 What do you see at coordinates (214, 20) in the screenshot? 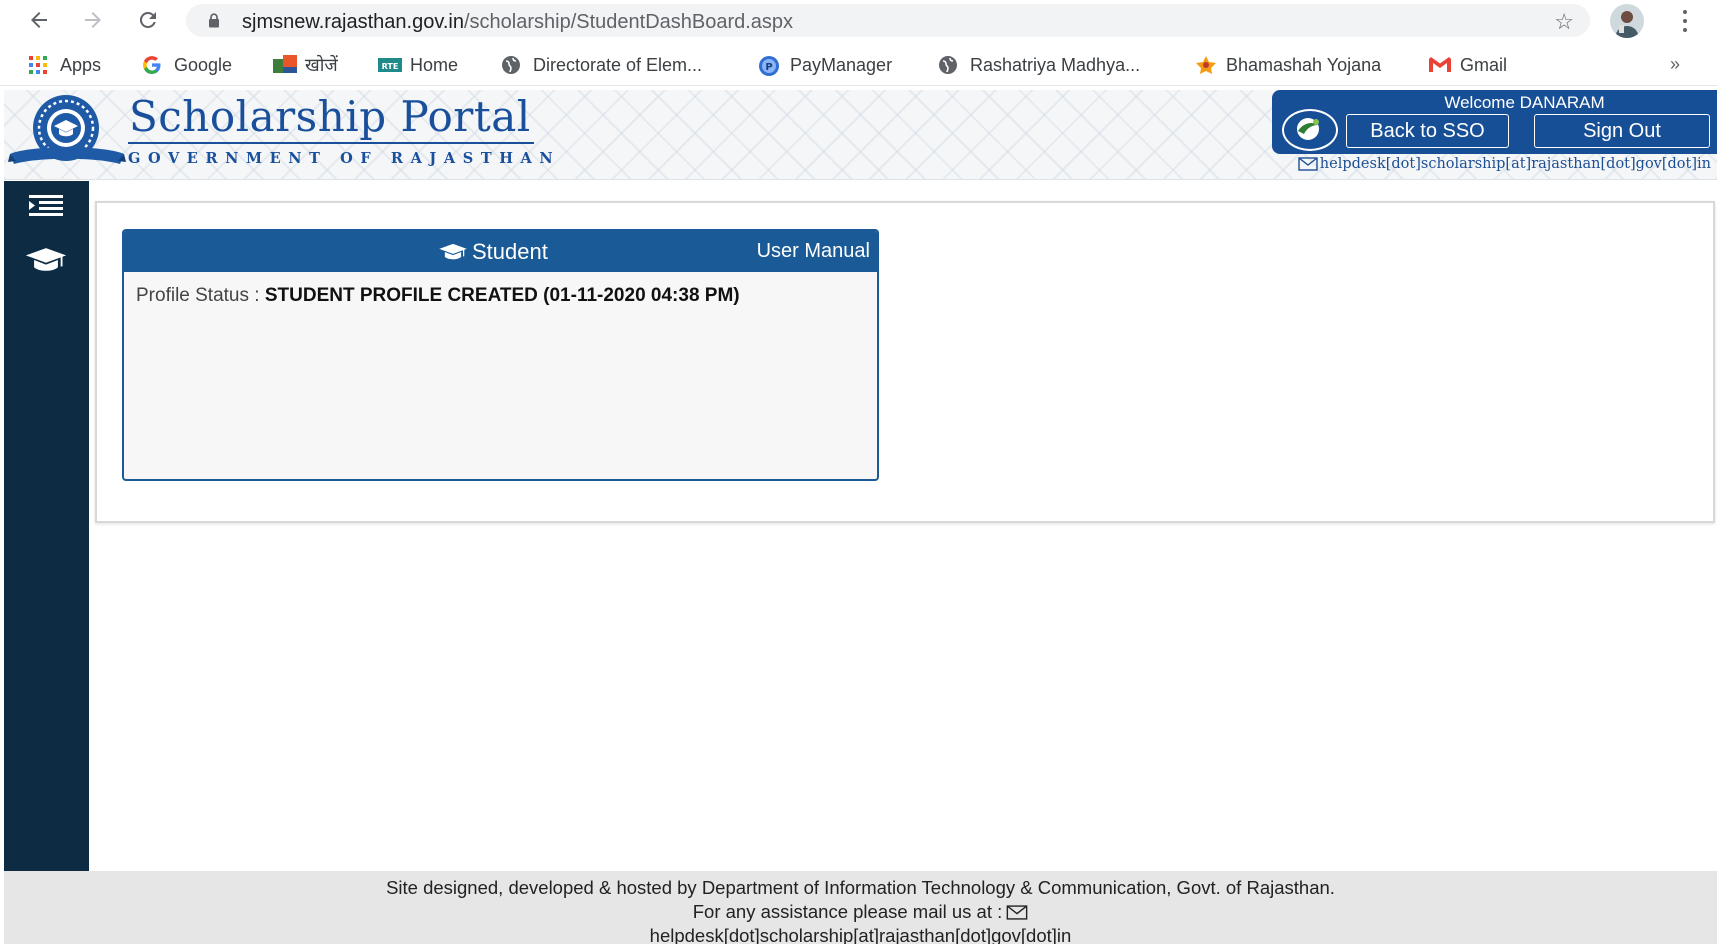
I see `lock-icon` at bounding box center [214, 20].